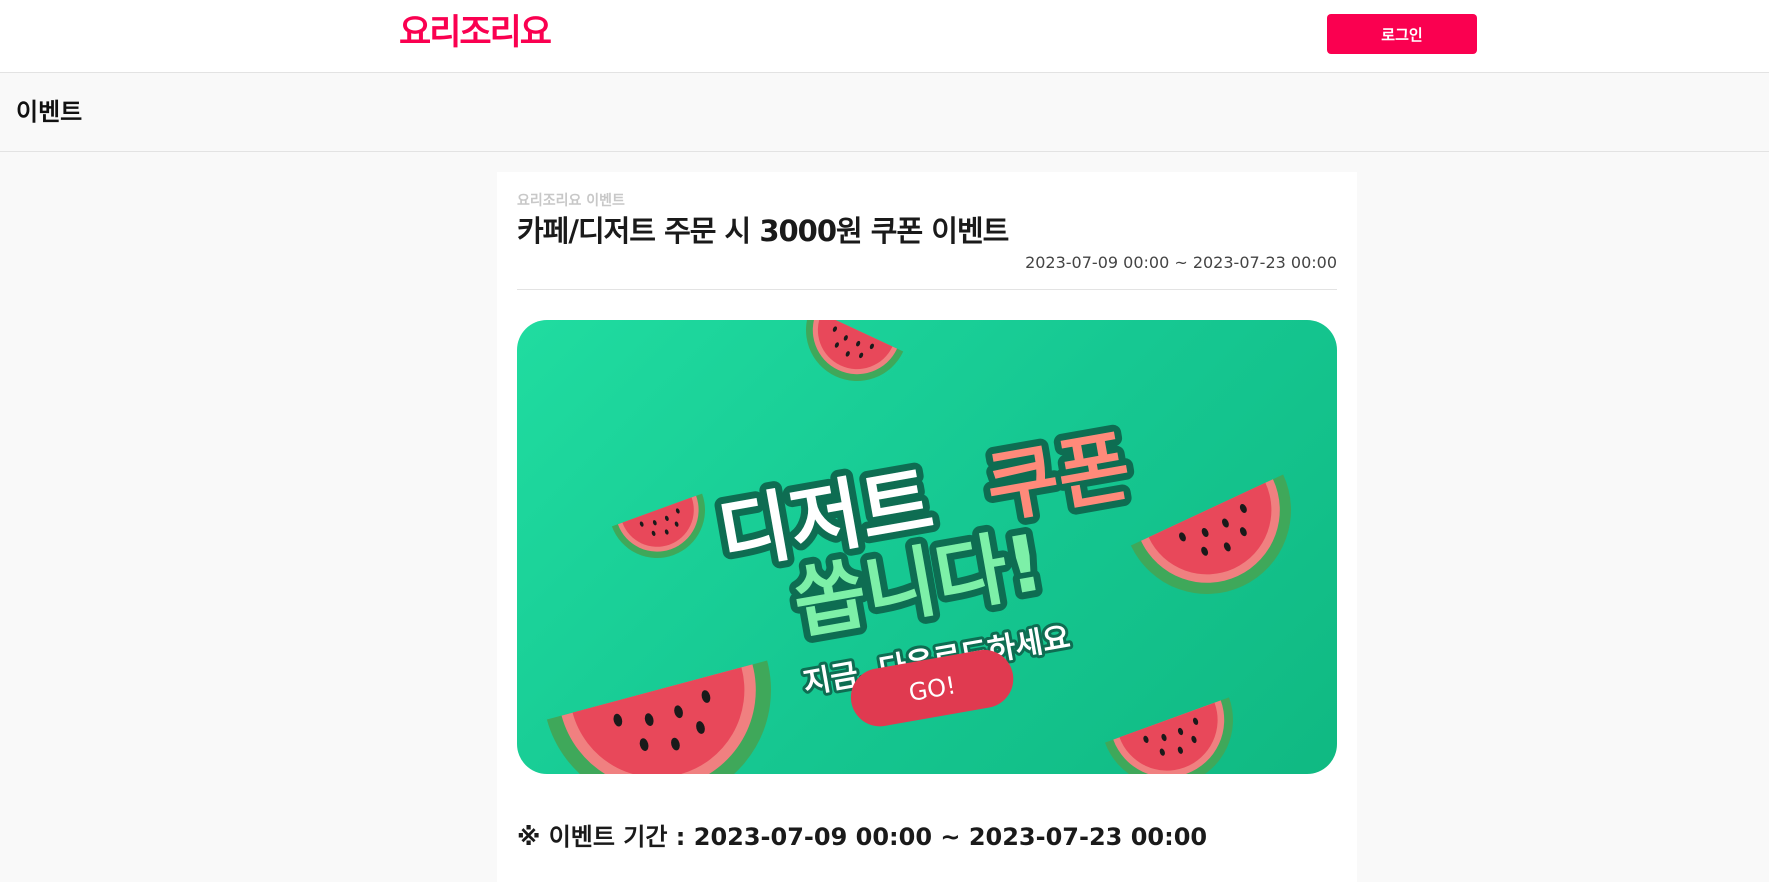 This screenshot has height=882, width=1769. I want to click on login-button: 로그인, so click(1402, 34).